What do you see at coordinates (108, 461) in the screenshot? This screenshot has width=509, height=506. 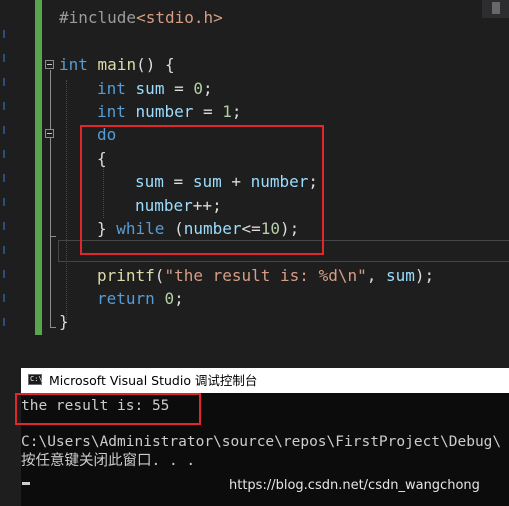 I see `console-press-key-line: 按任意键关闭此窗口. . .` at bounding box center [108, 461].